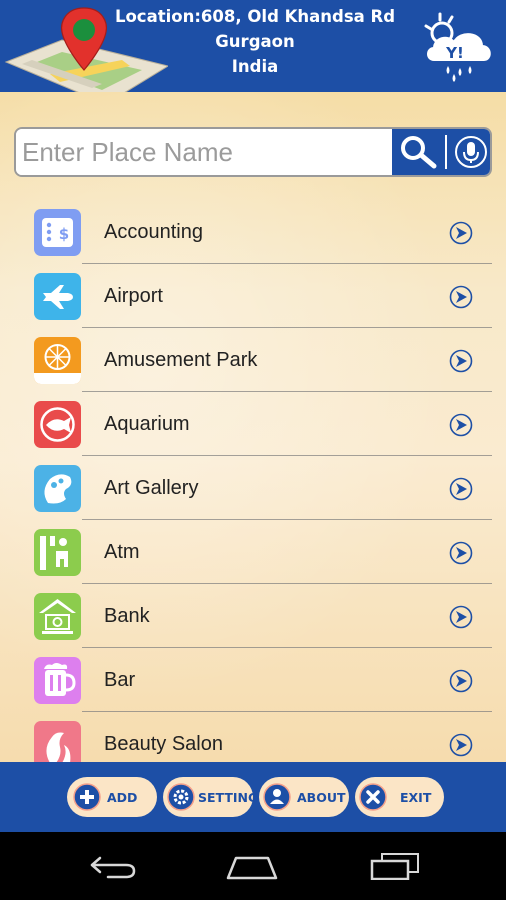 Image resolution: width=506 pixels, height=900 pixels. I want to click on user-icon, so click(277, 797).